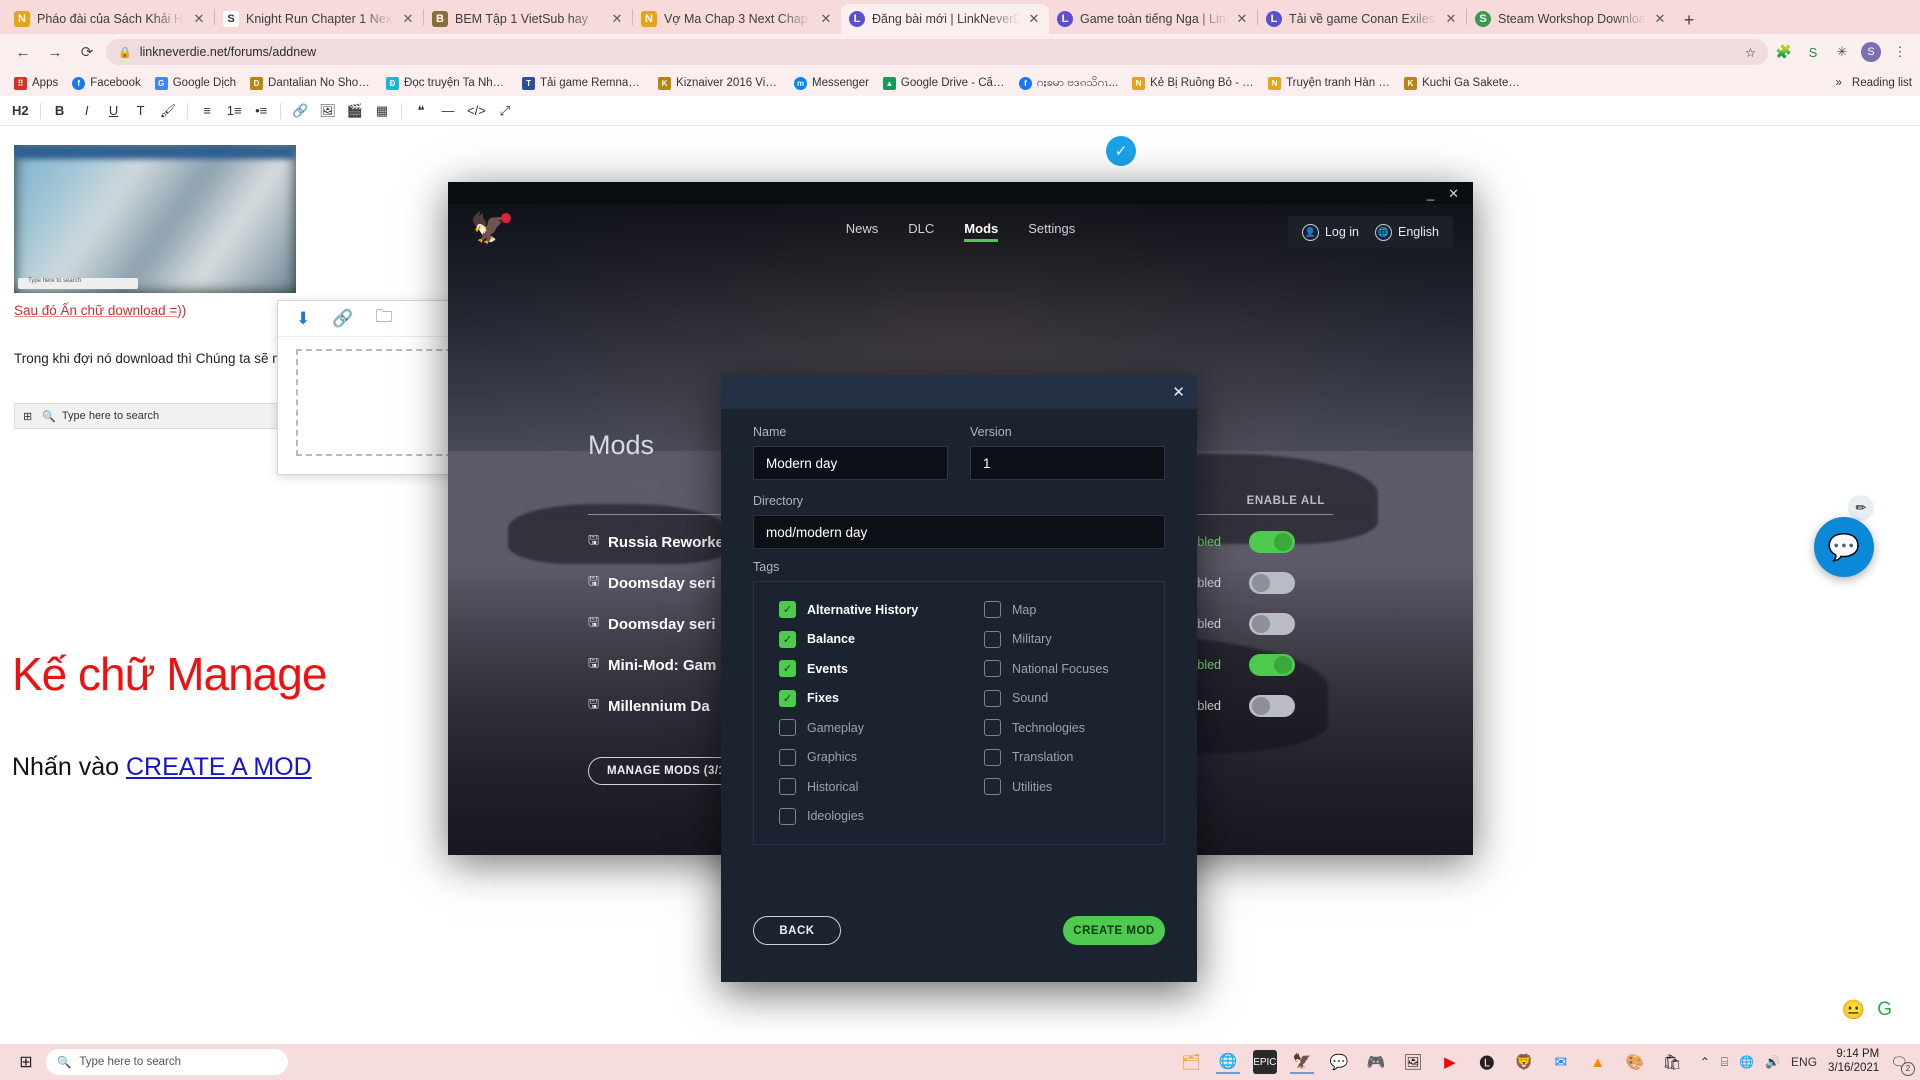 This screenshot has height=1080, width=1920. Describe the element at coordinates (195, 83) in the screenshot. I see `bookmark-item: G Google Dịch` at that location.